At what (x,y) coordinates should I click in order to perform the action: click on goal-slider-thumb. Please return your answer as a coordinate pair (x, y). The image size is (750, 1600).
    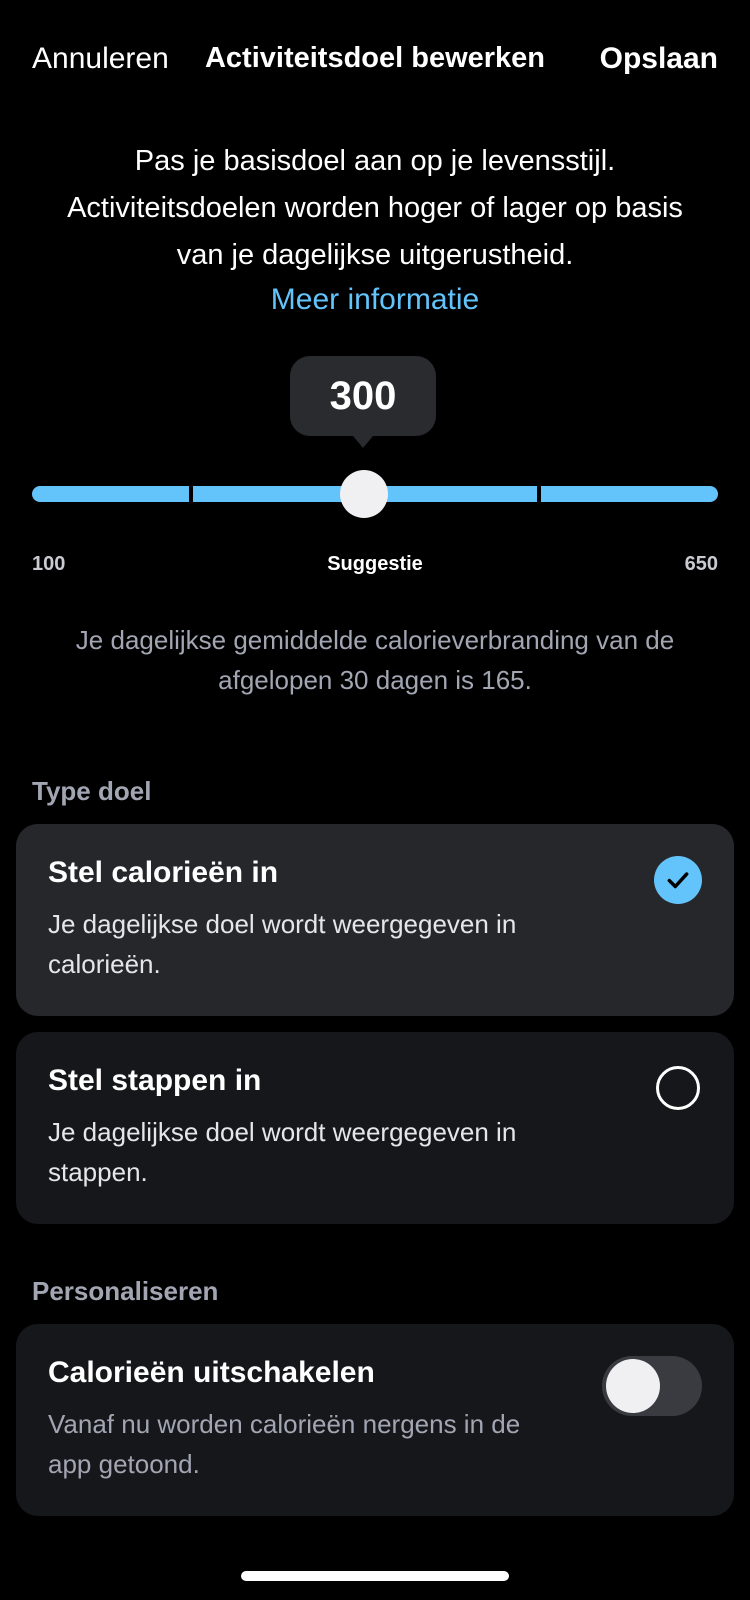
    Looking at the image, I should click on (364, 494).